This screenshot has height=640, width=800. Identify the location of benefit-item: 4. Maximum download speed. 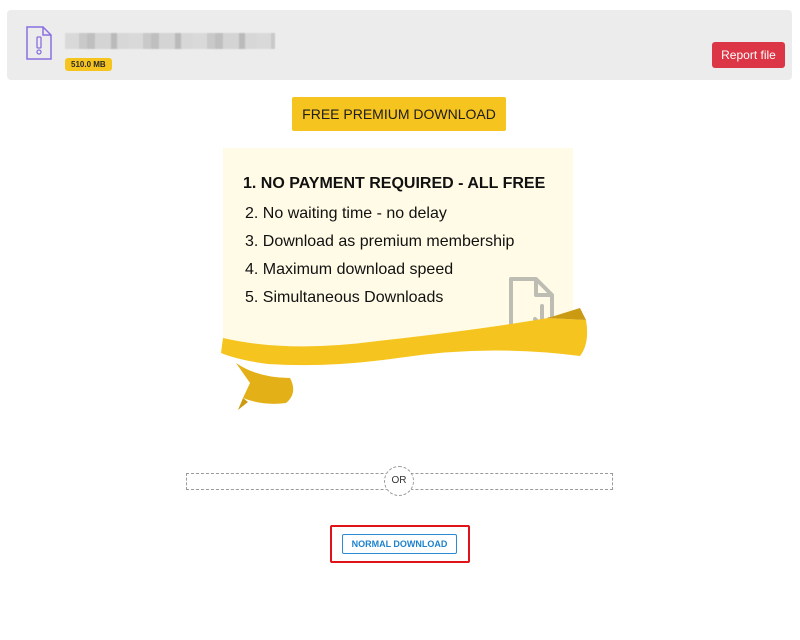
(349, 269).